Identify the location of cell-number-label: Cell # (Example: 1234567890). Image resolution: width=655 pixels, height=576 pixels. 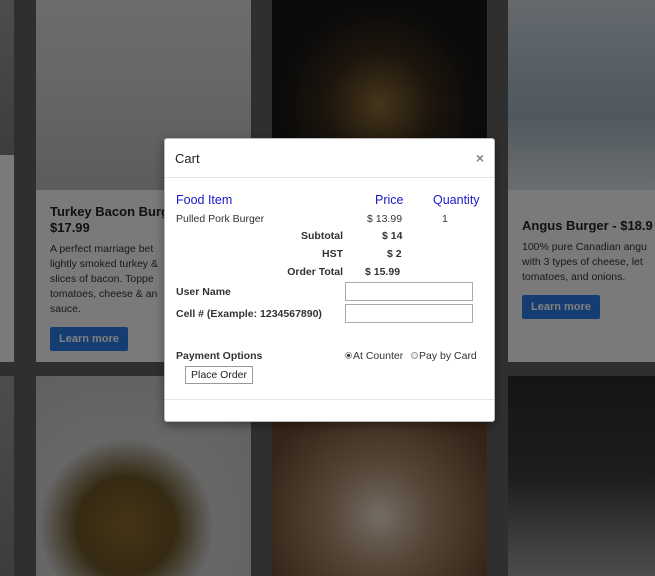
(249, 314).